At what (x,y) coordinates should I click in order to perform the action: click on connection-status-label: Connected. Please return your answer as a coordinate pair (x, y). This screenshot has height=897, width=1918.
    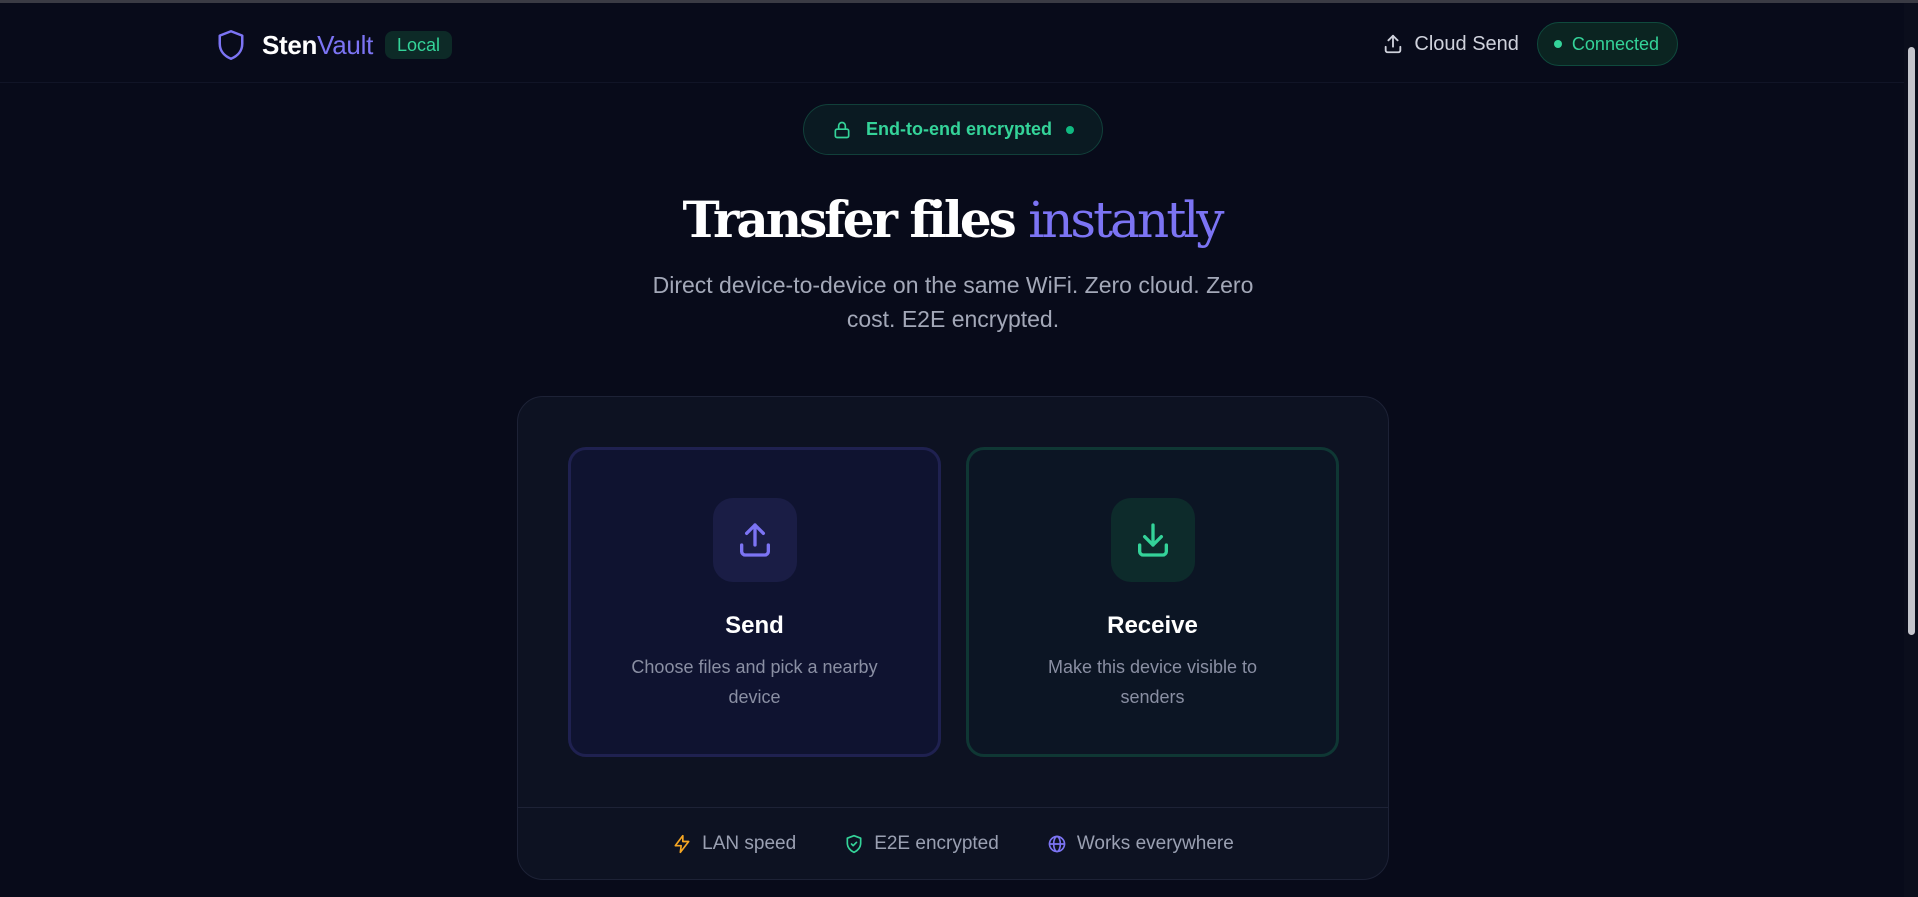
    Looking at the image, I should click on (1615, 43).